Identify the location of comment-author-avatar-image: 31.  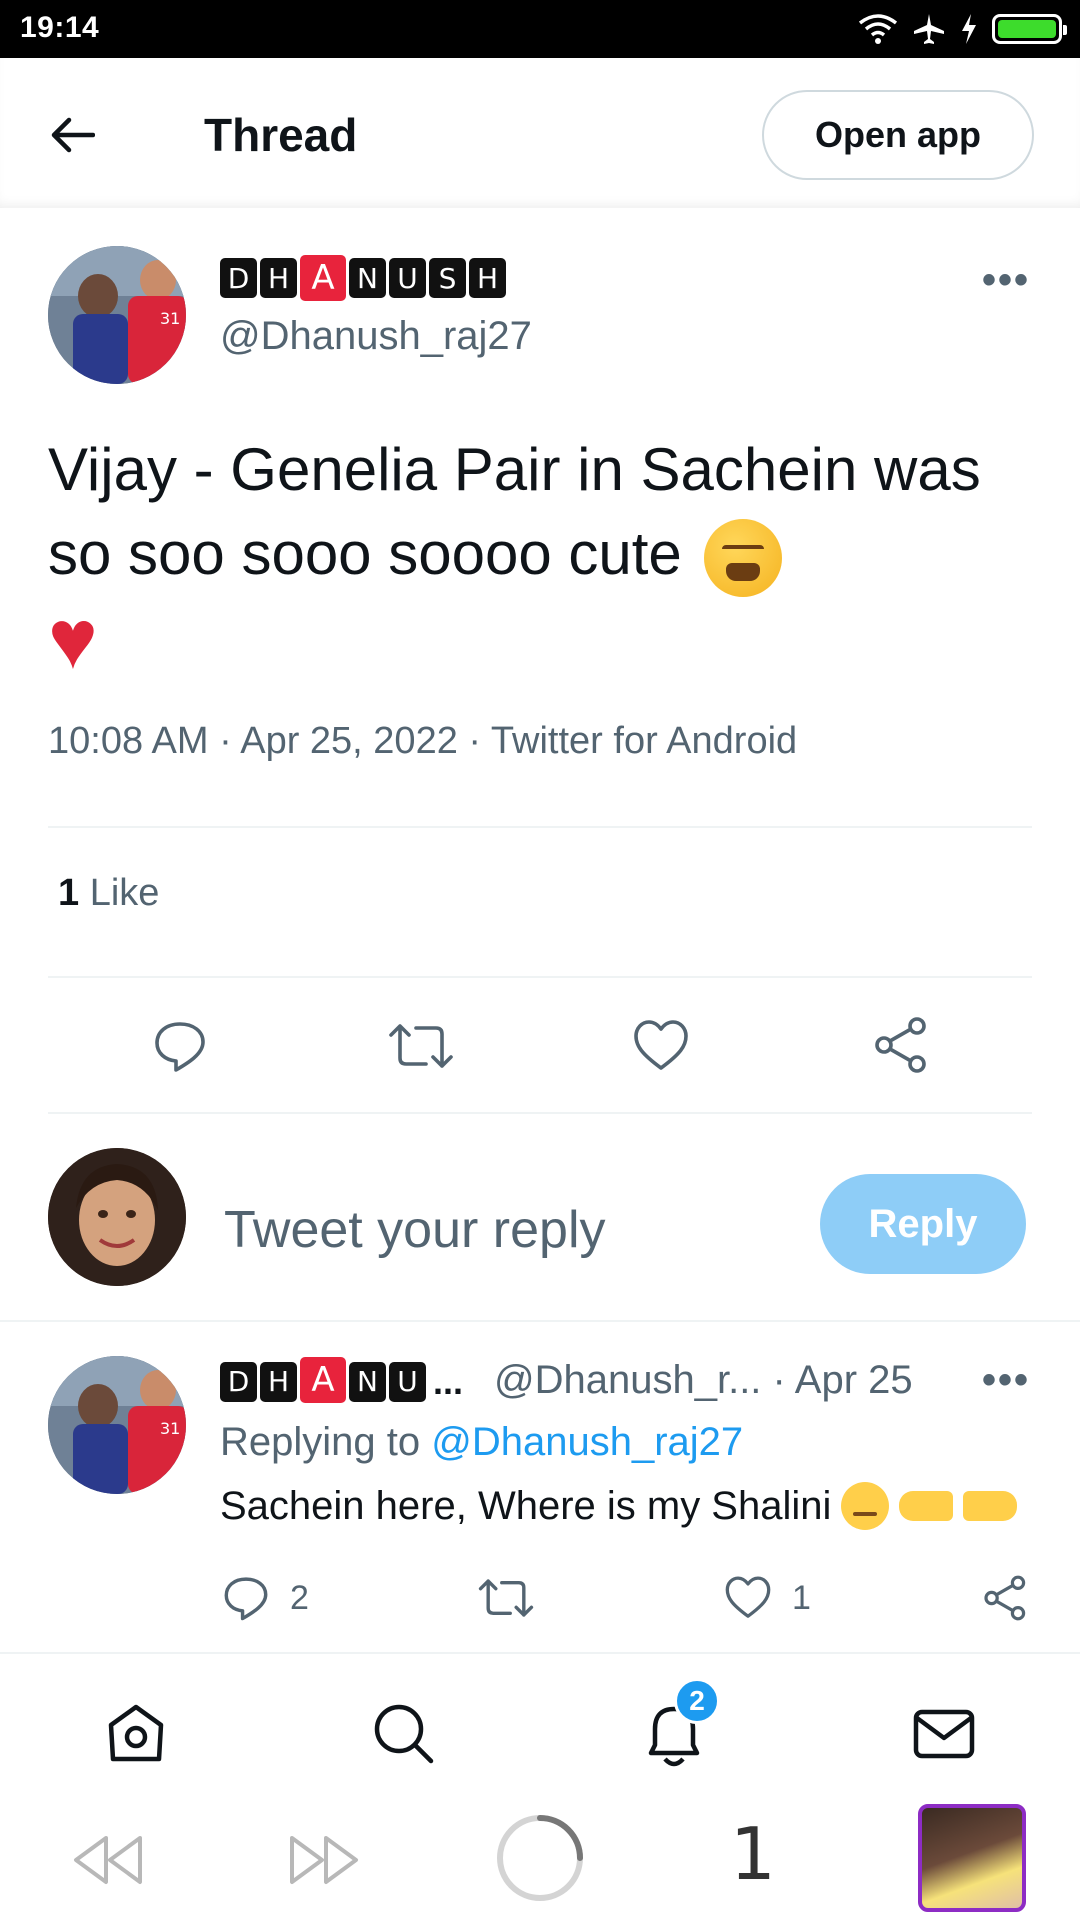
(117, 1425).